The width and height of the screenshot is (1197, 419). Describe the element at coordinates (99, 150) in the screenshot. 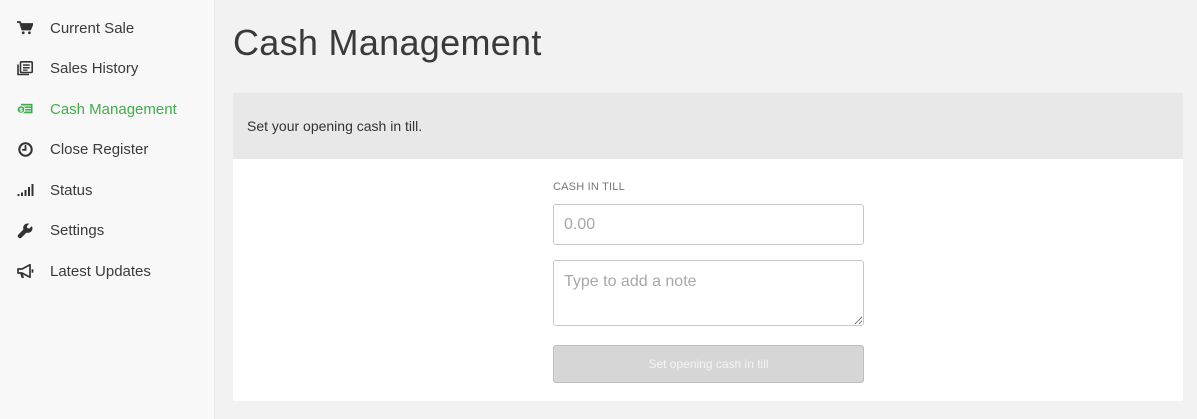

I see `sidebar-item-label: Close Register` at that location.